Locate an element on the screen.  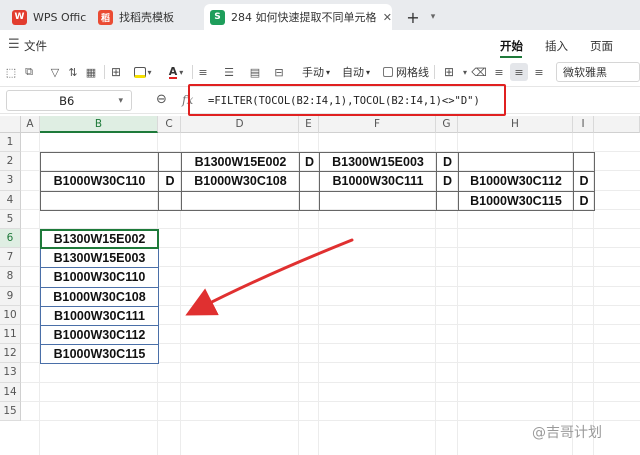
tab-wps-office: W WPS Office is located at coordinates (46, 17).